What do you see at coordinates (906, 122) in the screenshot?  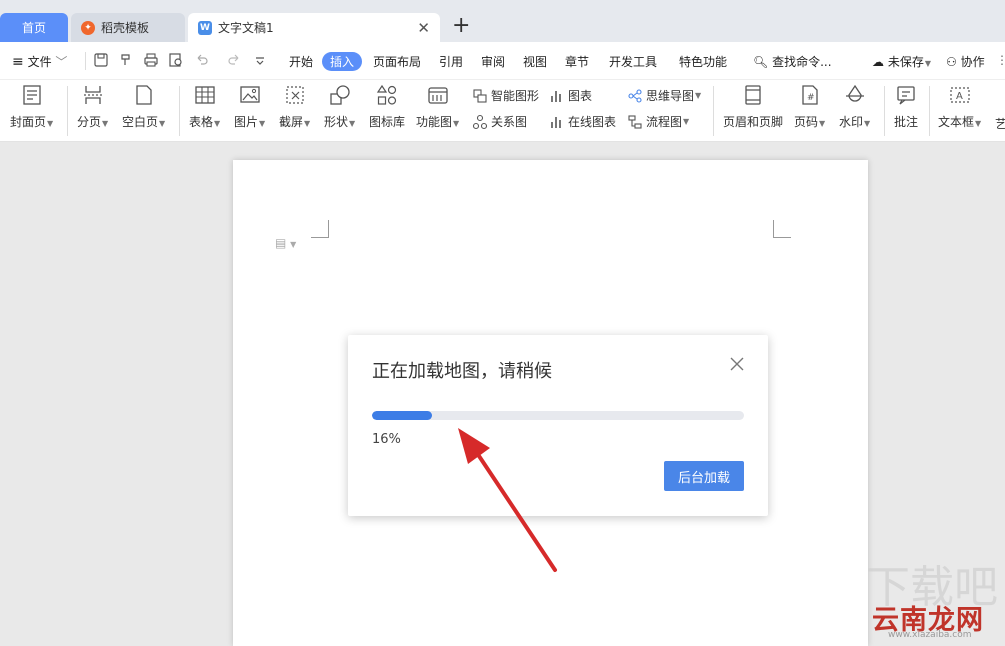 I see `comment-label: 批注` at bounding box center [906, 122].